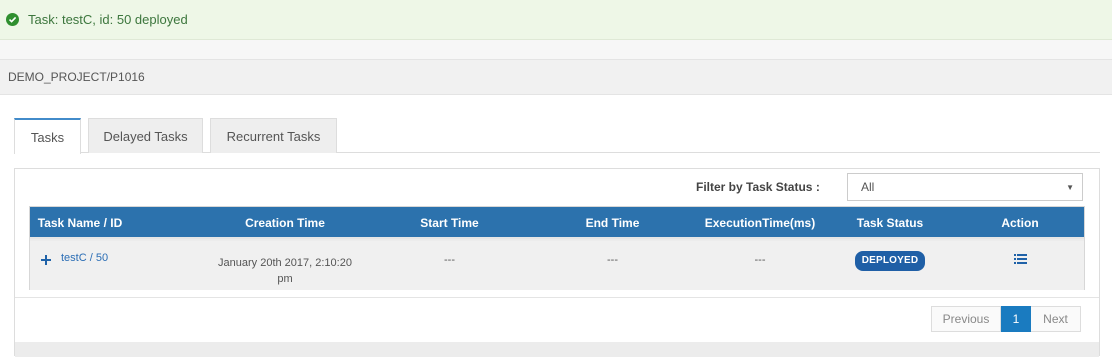 The height and width of the screenshot is (357, 1112). I want to click on pagination: Previous 1 Next, so click(1006, 319).